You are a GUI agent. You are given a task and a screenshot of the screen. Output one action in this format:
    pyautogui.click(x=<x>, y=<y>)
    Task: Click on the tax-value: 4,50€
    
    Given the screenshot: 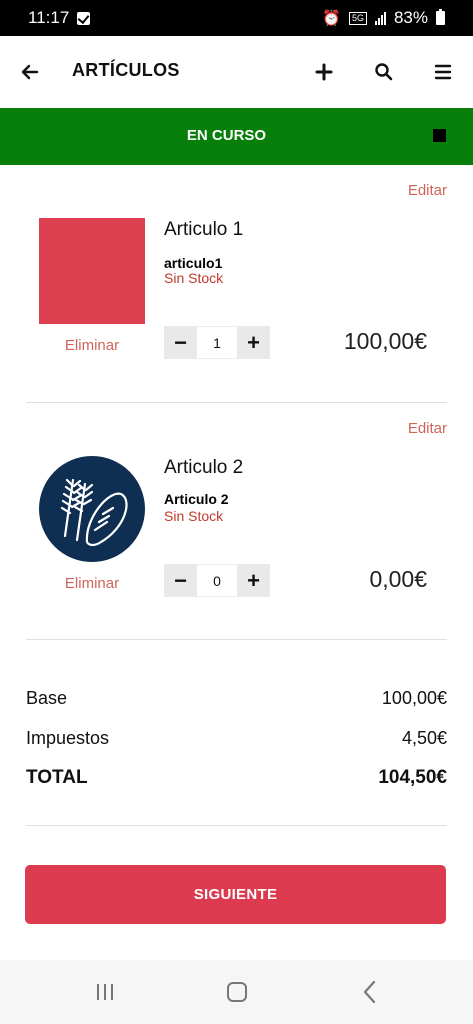 What is the action you would take?
    pyautogui.click(x=424, y=738)
    